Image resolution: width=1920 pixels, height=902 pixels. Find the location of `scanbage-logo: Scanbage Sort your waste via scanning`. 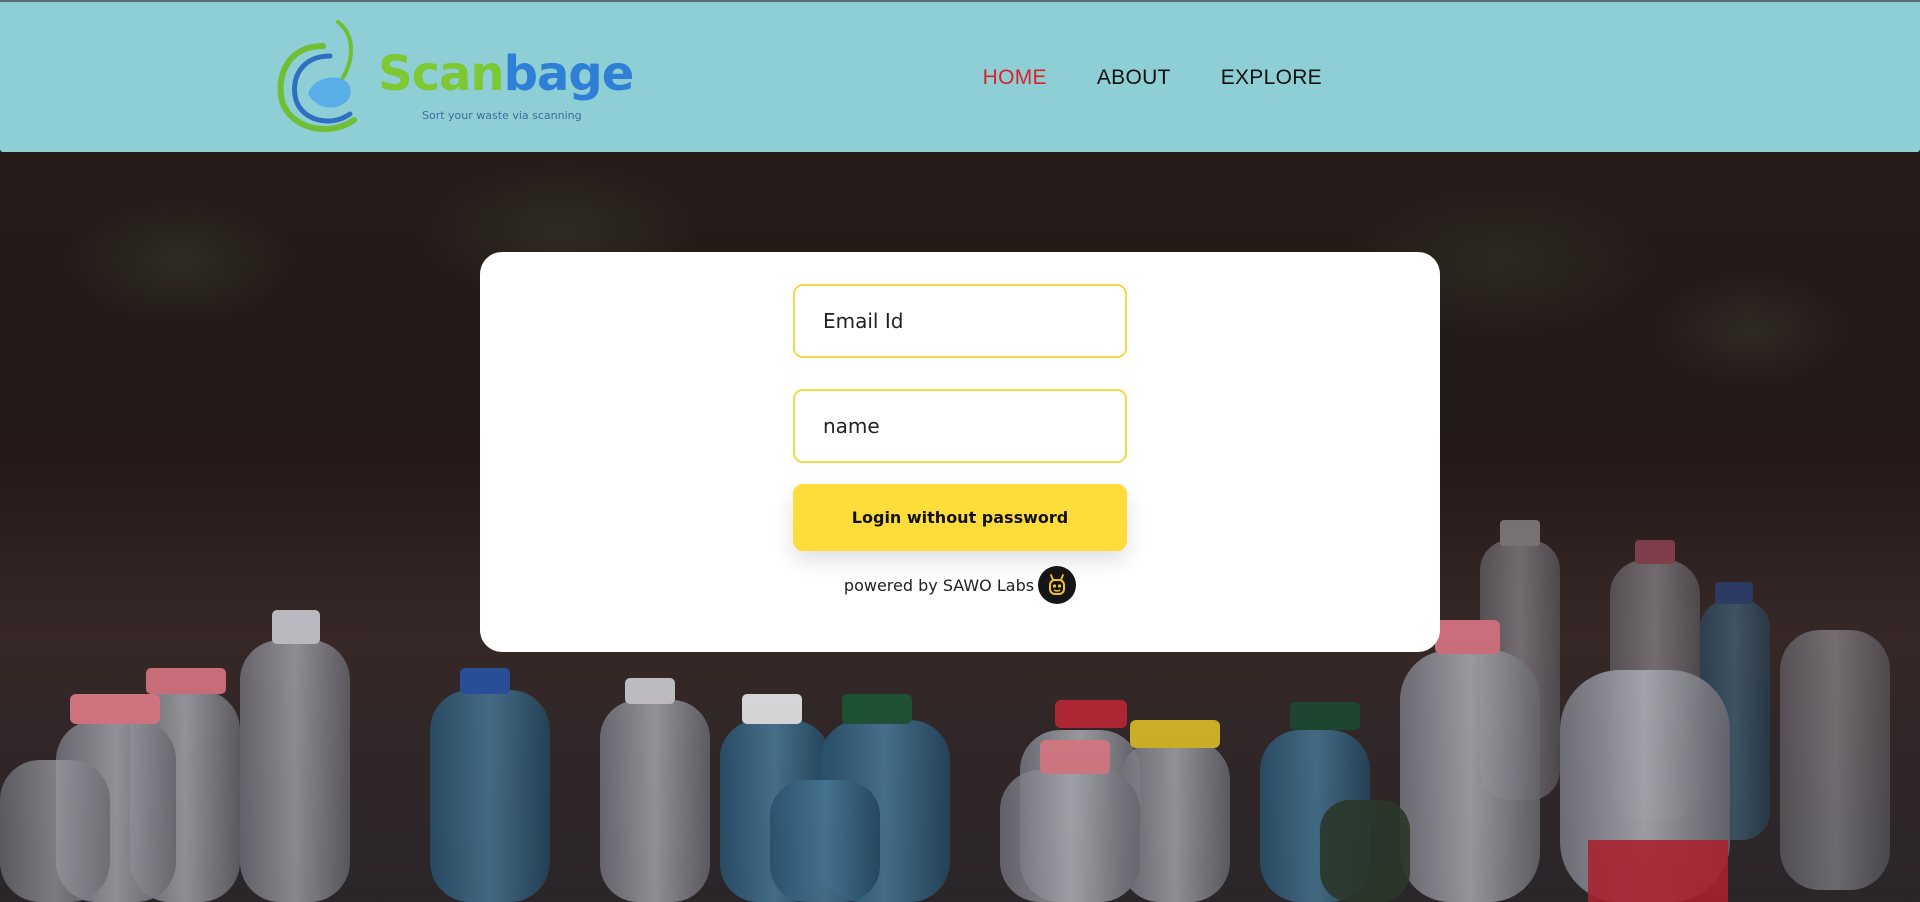

scanbage-logo: Scanbage Sort your waste via scanning is located at coordinates (451, 78).